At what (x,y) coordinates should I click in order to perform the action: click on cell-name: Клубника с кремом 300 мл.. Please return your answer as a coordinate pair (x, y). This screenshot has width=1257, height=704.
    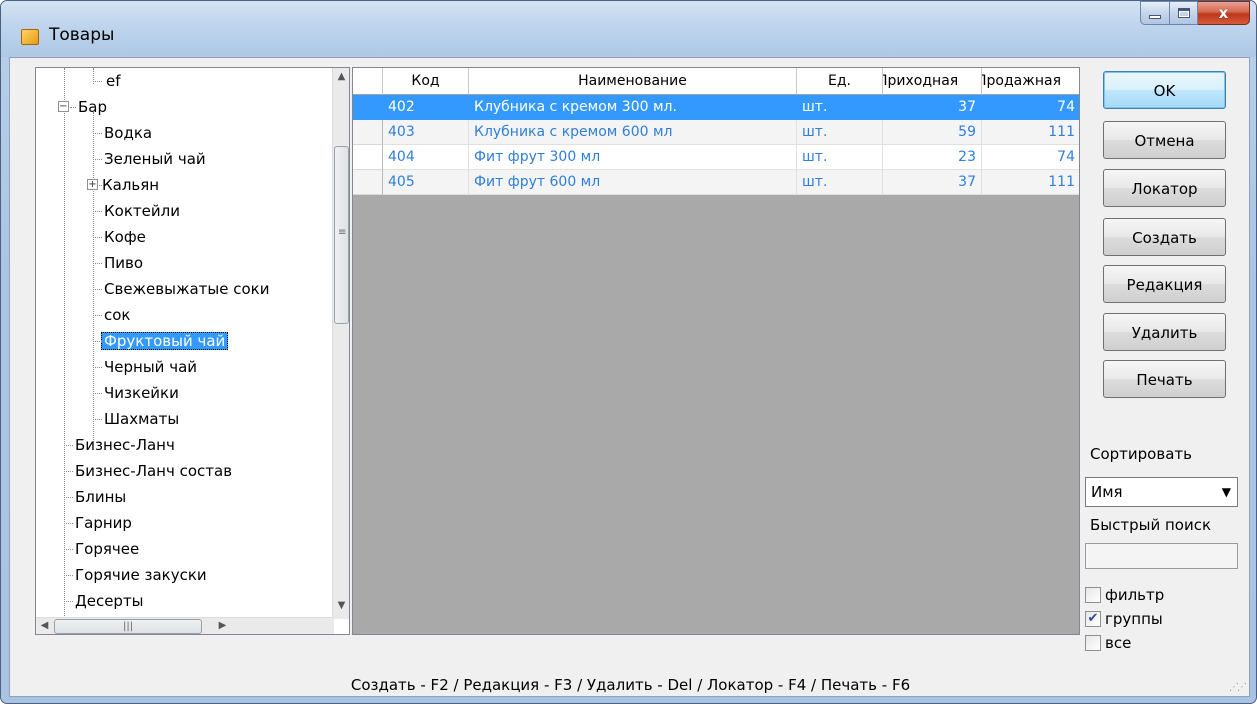
    Looking at the image, I should click on (633, 107).